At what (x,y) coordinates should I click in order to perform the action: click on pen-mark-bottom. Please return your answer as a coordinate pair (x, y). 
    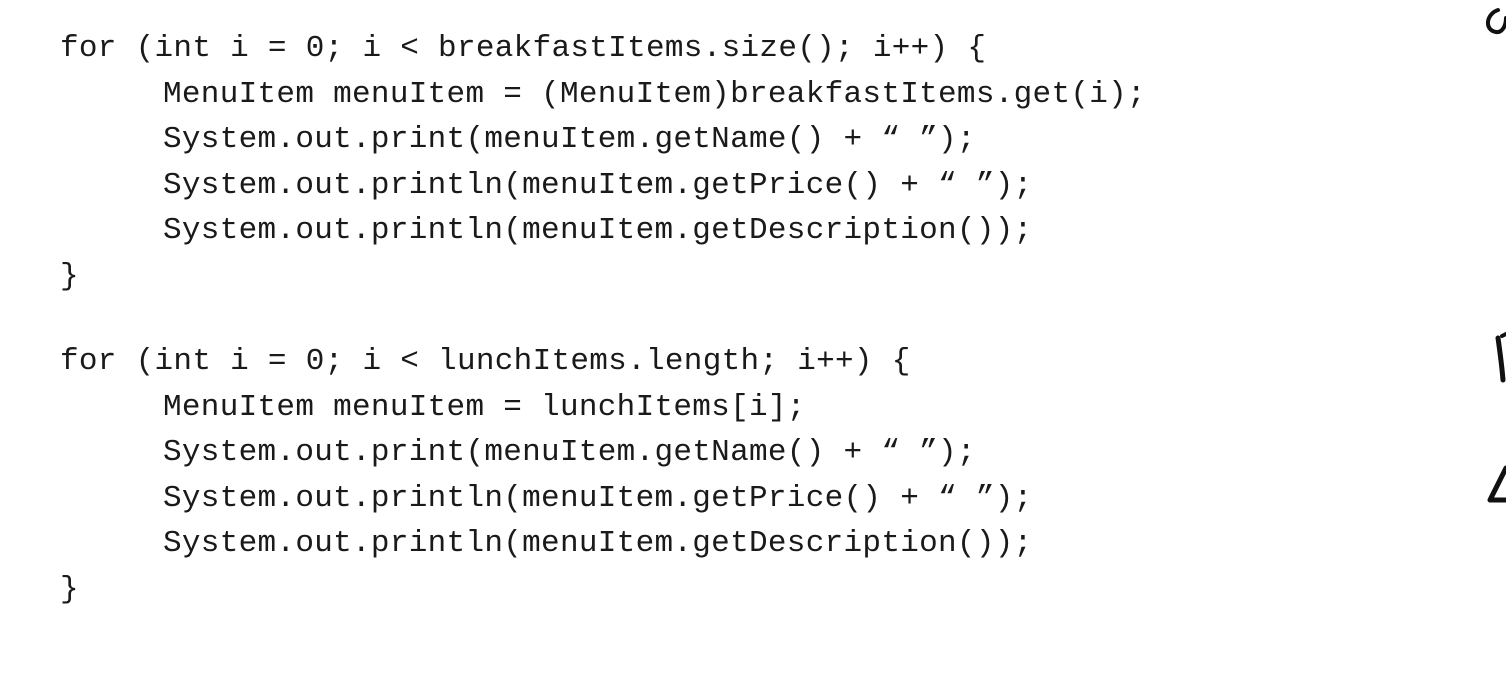
    Looking at the image, I should click on (1496, 484).